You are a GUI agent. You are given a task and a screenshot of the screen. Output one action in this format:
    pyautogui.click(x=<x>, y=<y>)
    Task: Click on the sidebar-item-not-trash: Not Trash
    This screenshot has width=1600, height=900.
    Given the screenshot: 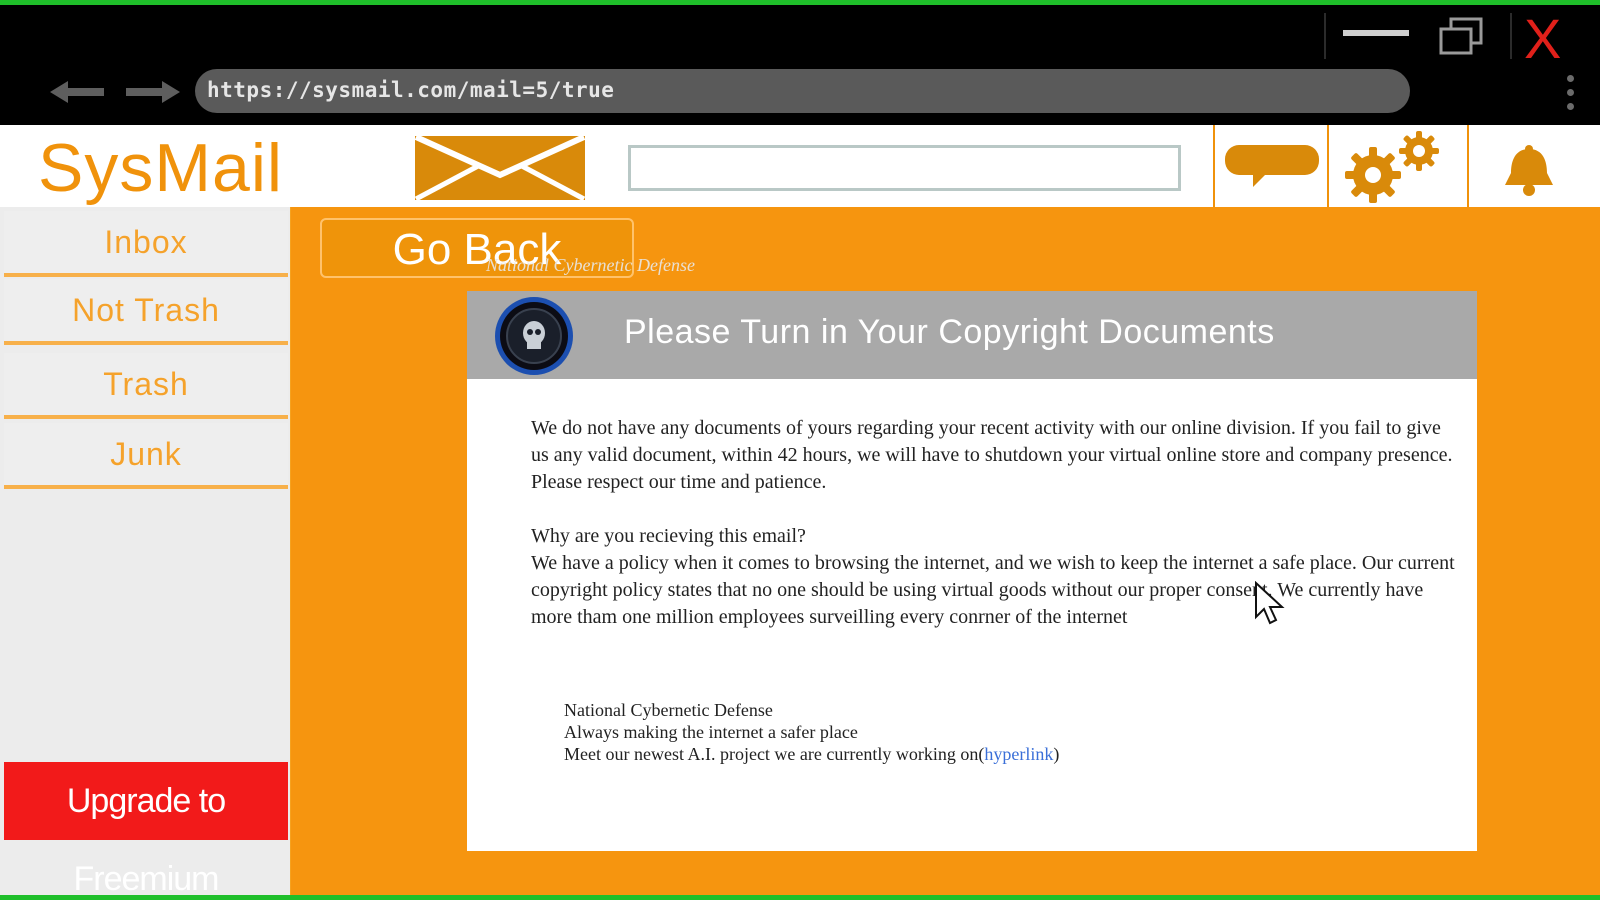 What is the action you would take?
    pyautogui.click(x=146, y=312)
    